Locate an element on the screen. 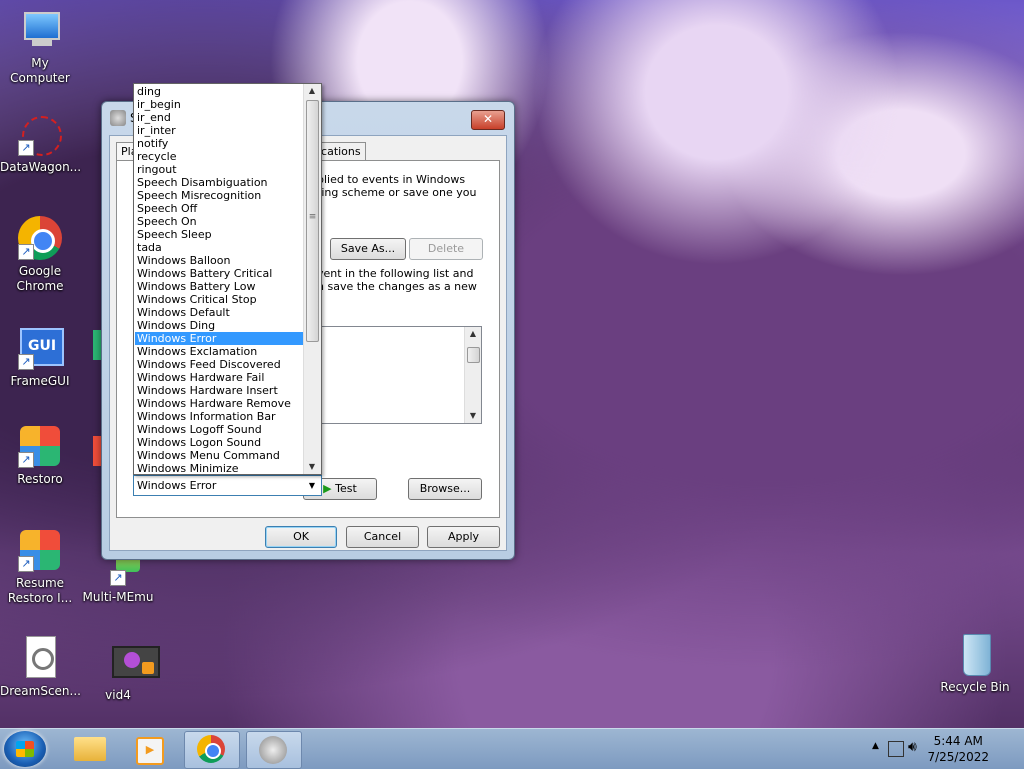 The width and height of the screenshot is (1024, 769). taskbar: ▶ ▲ 🔊︎ 5:44 AM 7/25/2022 is located at coordinates (512, 748).